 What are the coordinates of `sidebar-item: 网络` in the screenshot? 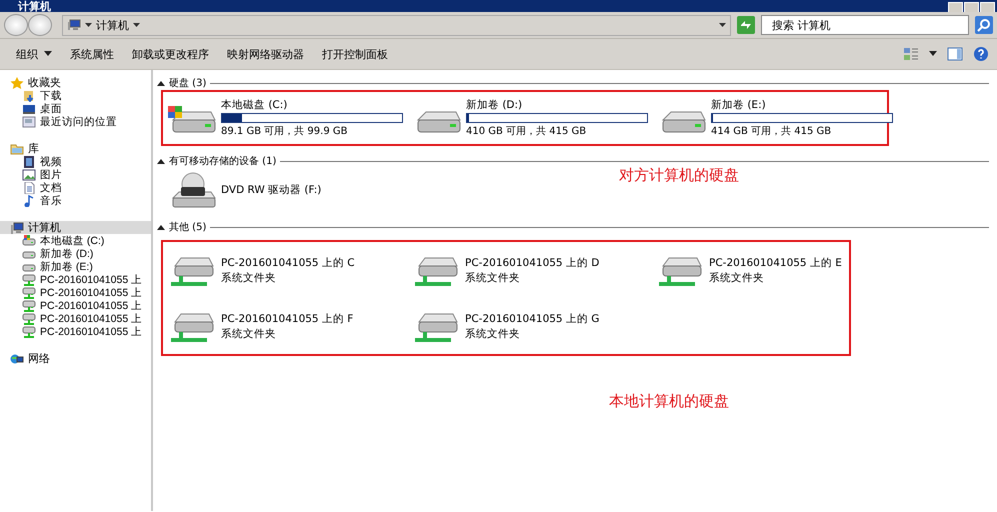 It's located at (75, 358).